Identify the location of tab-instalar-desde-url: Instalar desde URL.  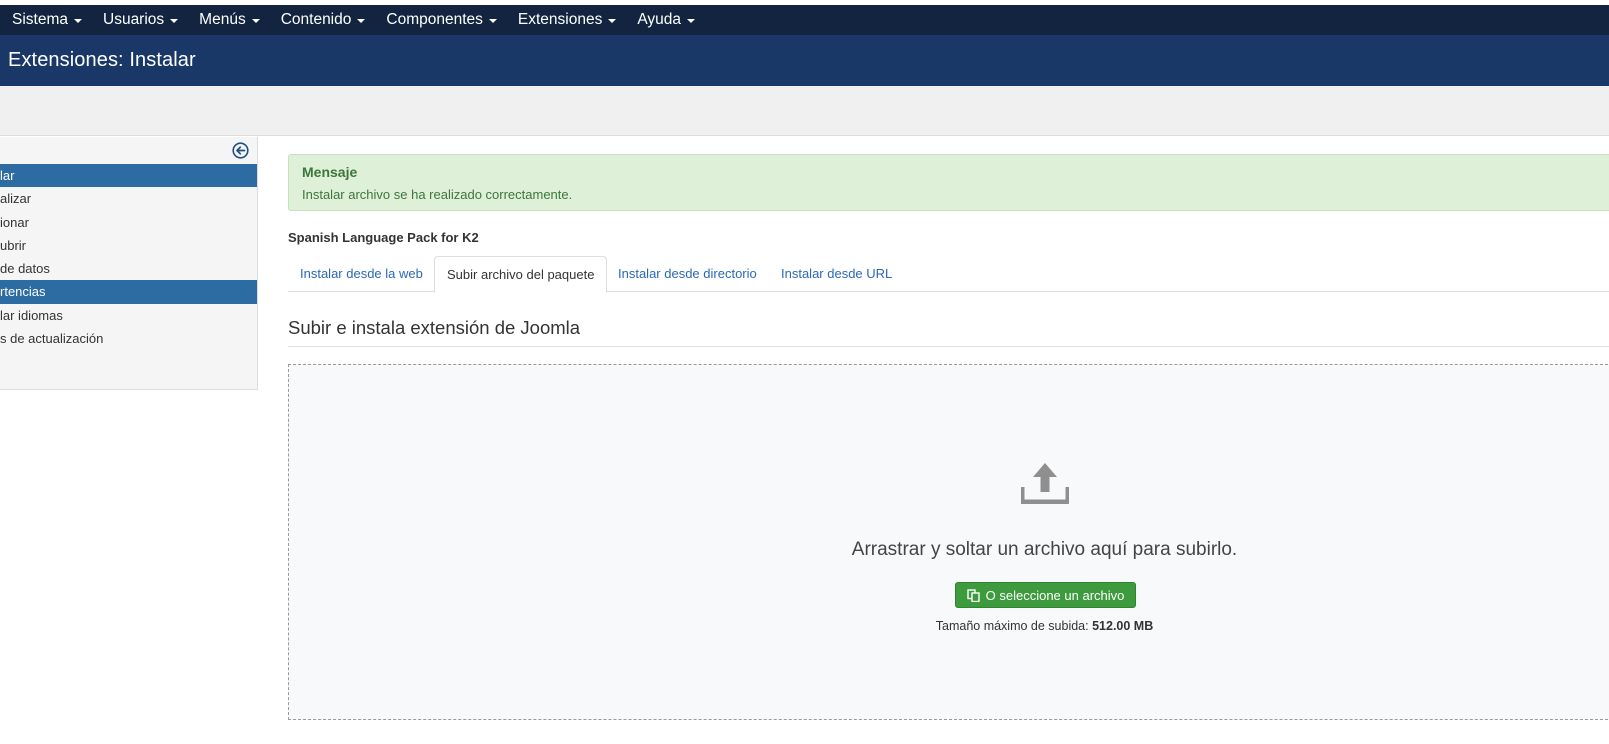
(836, 274).